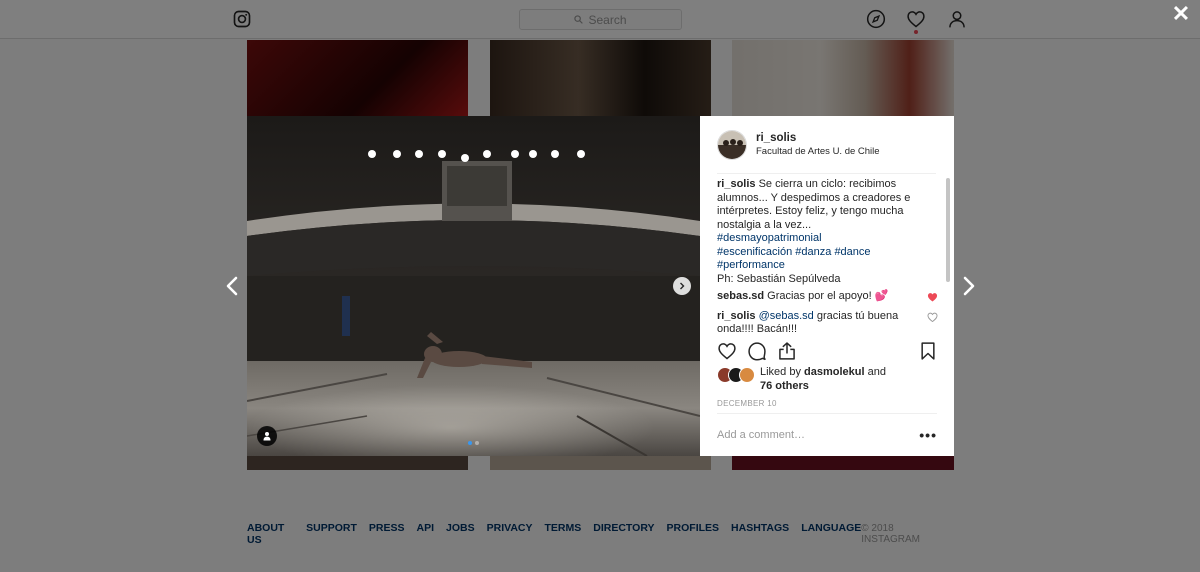 This screenshot has height=572, width=1200. What do you see at coordinates (928, 435) in the screenshot?
I see `more-options-button: •••` at bounding box center [928, 435].